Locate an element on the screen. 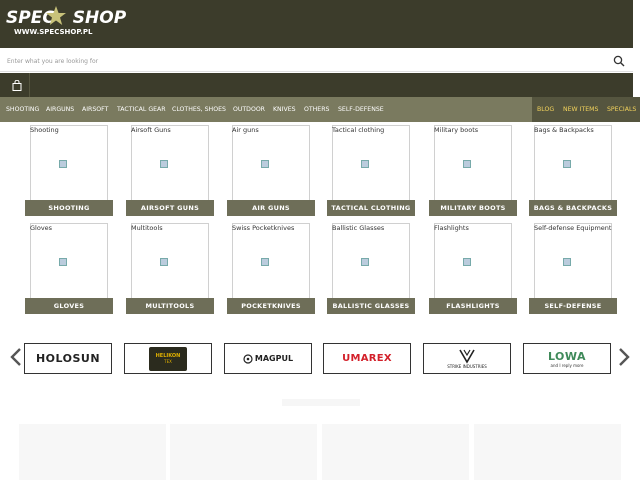  cart-button is located at coordinates (17, 85).